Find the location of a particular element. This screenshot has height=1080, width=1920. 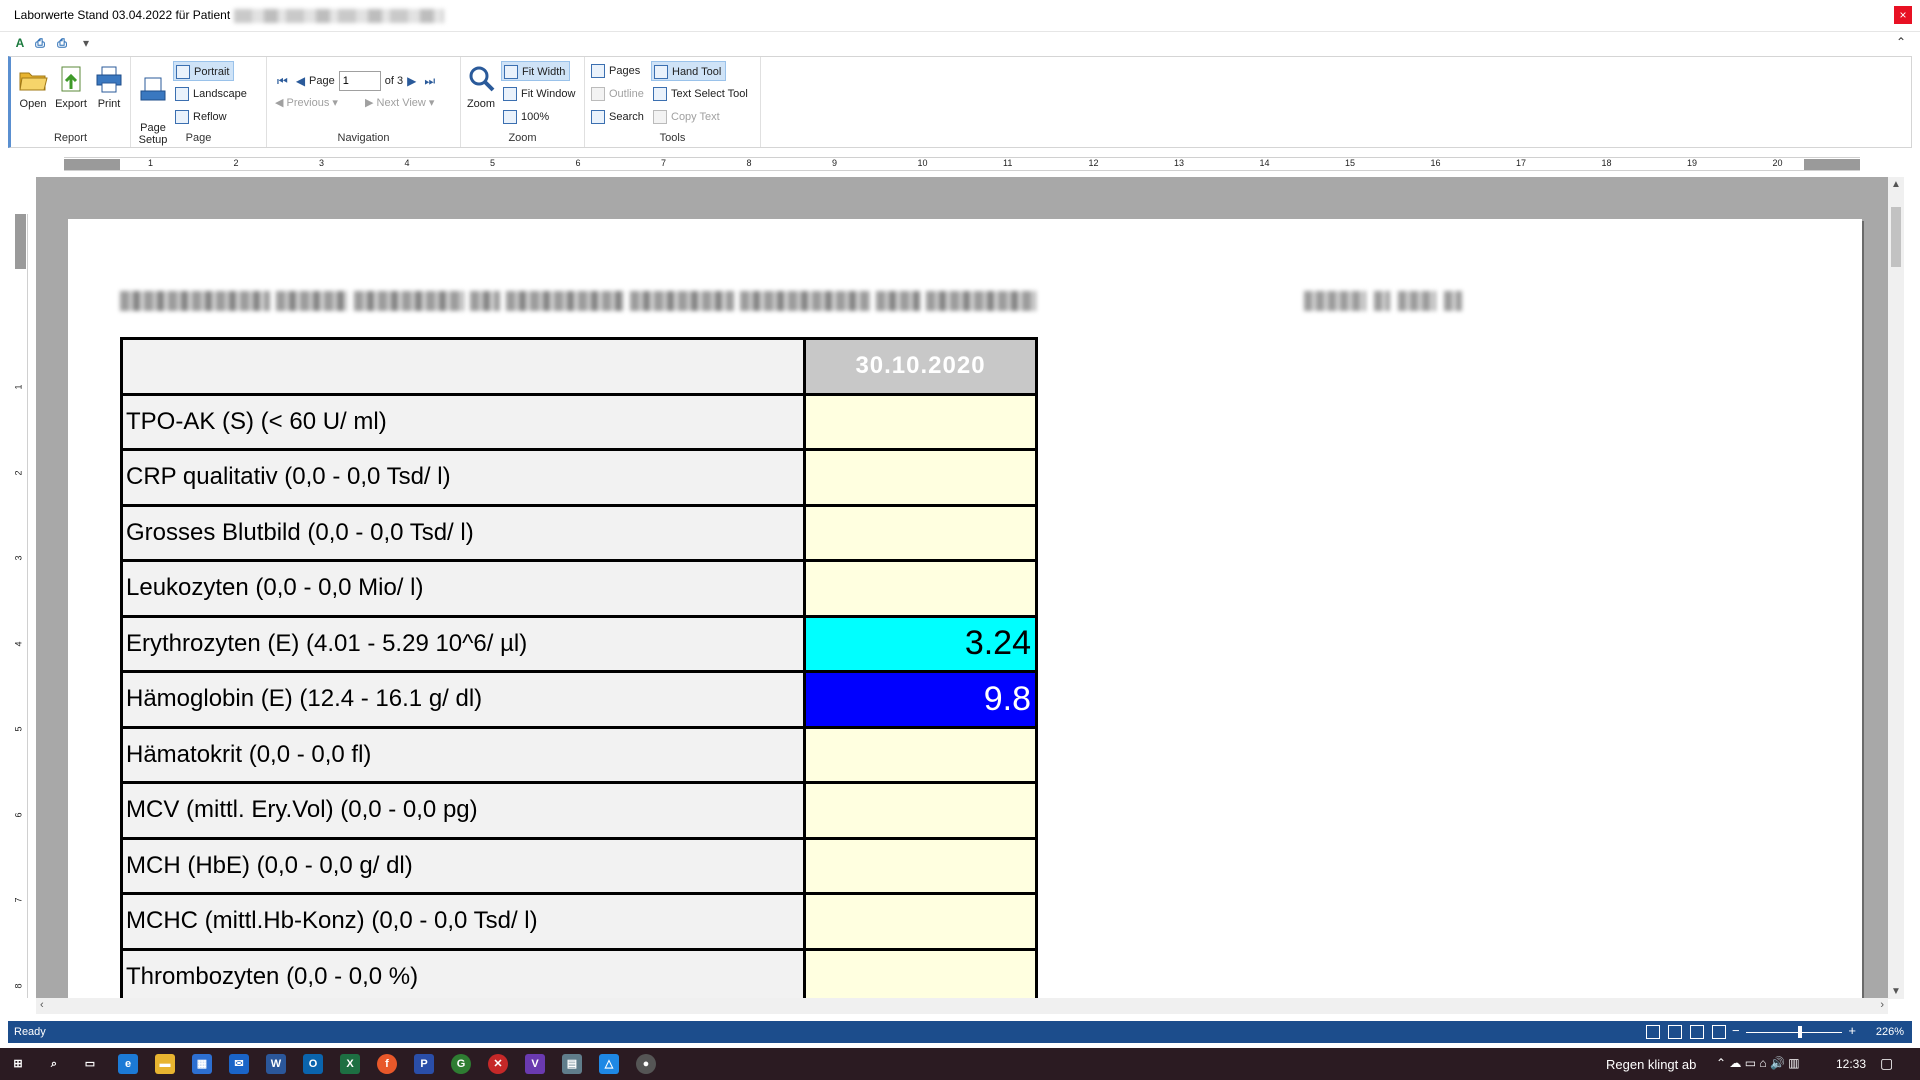

vertical-scrollbar: ▲ ▼ is located at coordinates (1896, 588).